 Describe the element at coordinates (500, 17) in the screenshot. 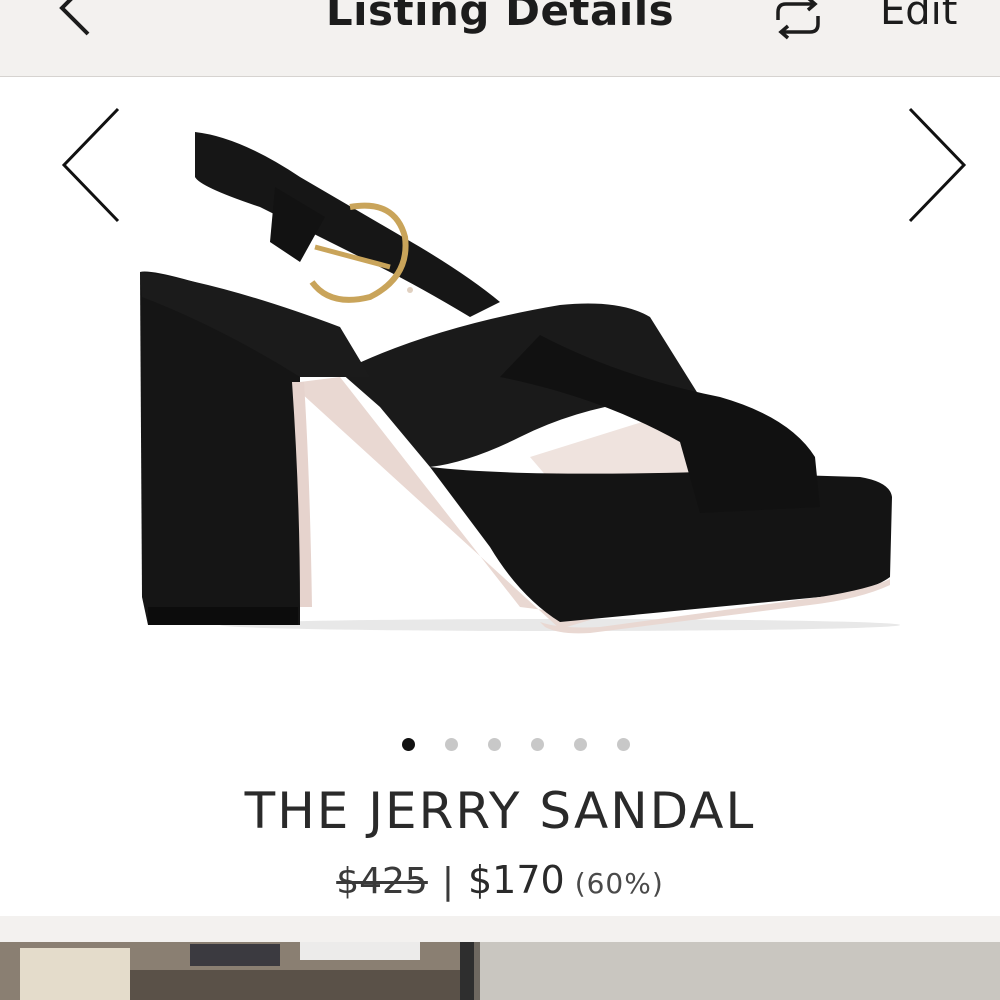

I see `page-title: Listing Details` at that location.